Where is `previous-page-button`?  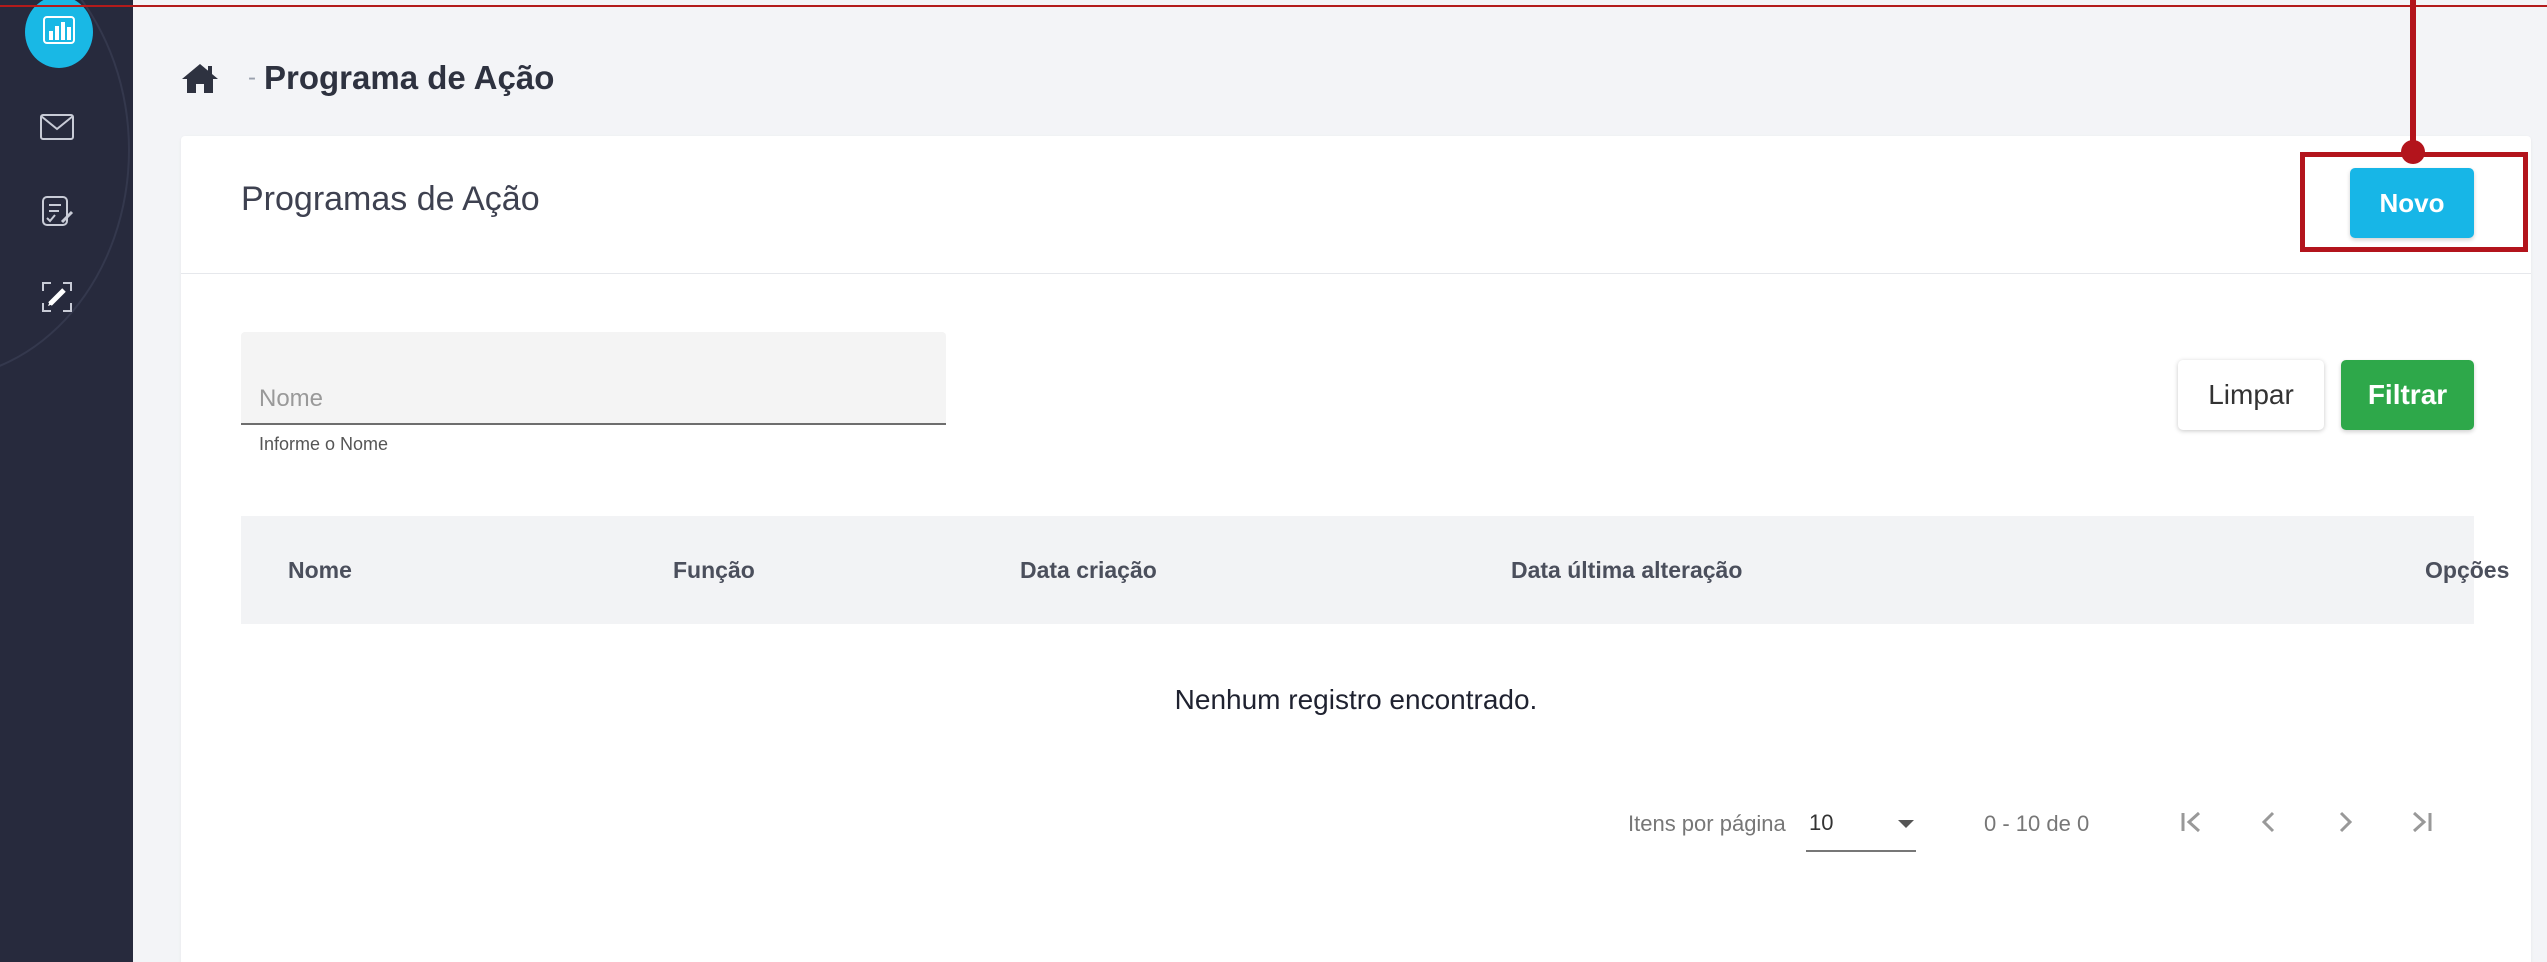 previous-page-button is located at coordinates (2269, 824).